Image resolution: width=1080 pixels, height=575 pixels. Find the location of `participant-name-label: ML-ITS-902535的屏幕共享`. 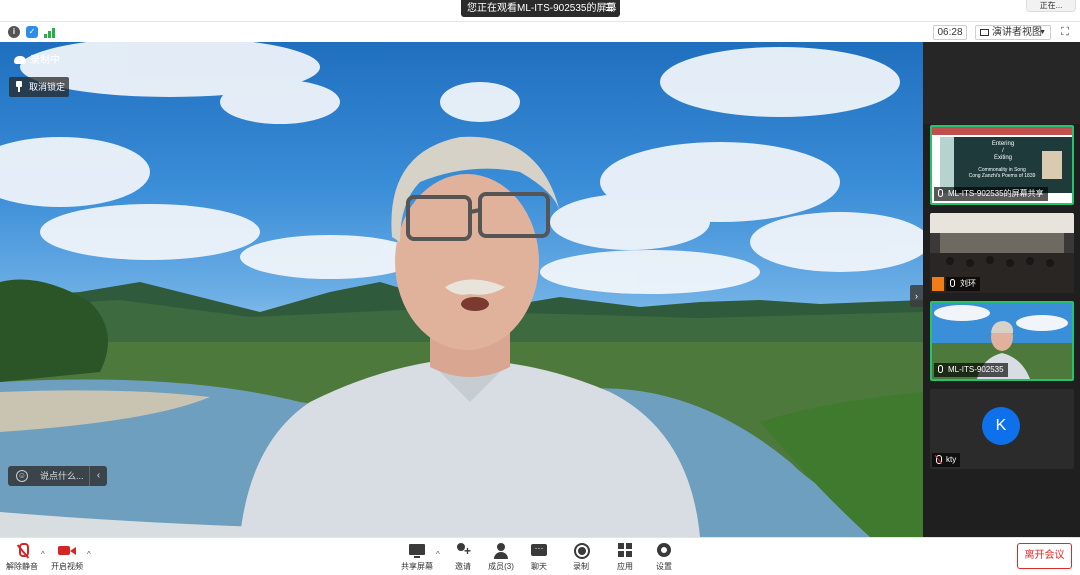

participant-name-label: ML-ITS-902535的屏幕共享 is located at coordinates (991, 194).